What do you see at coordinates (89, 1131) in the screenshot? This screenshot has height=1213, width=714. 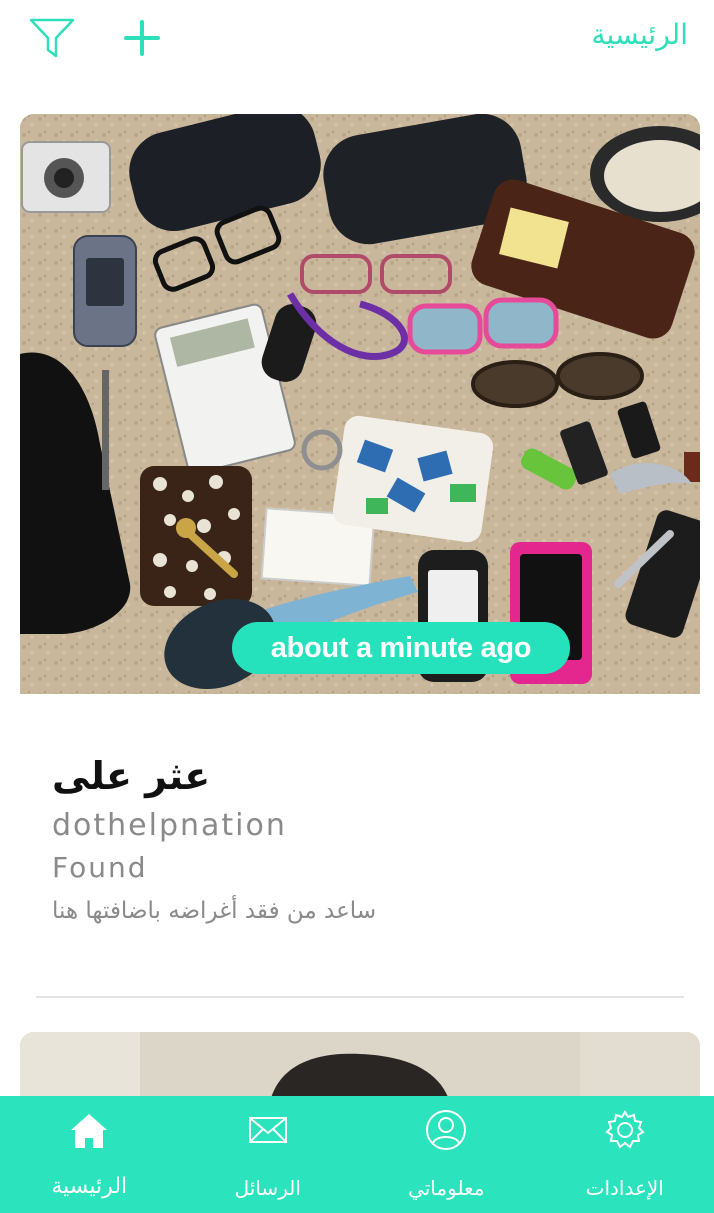 I see `home-icon` at bounding box center [89, 1131].